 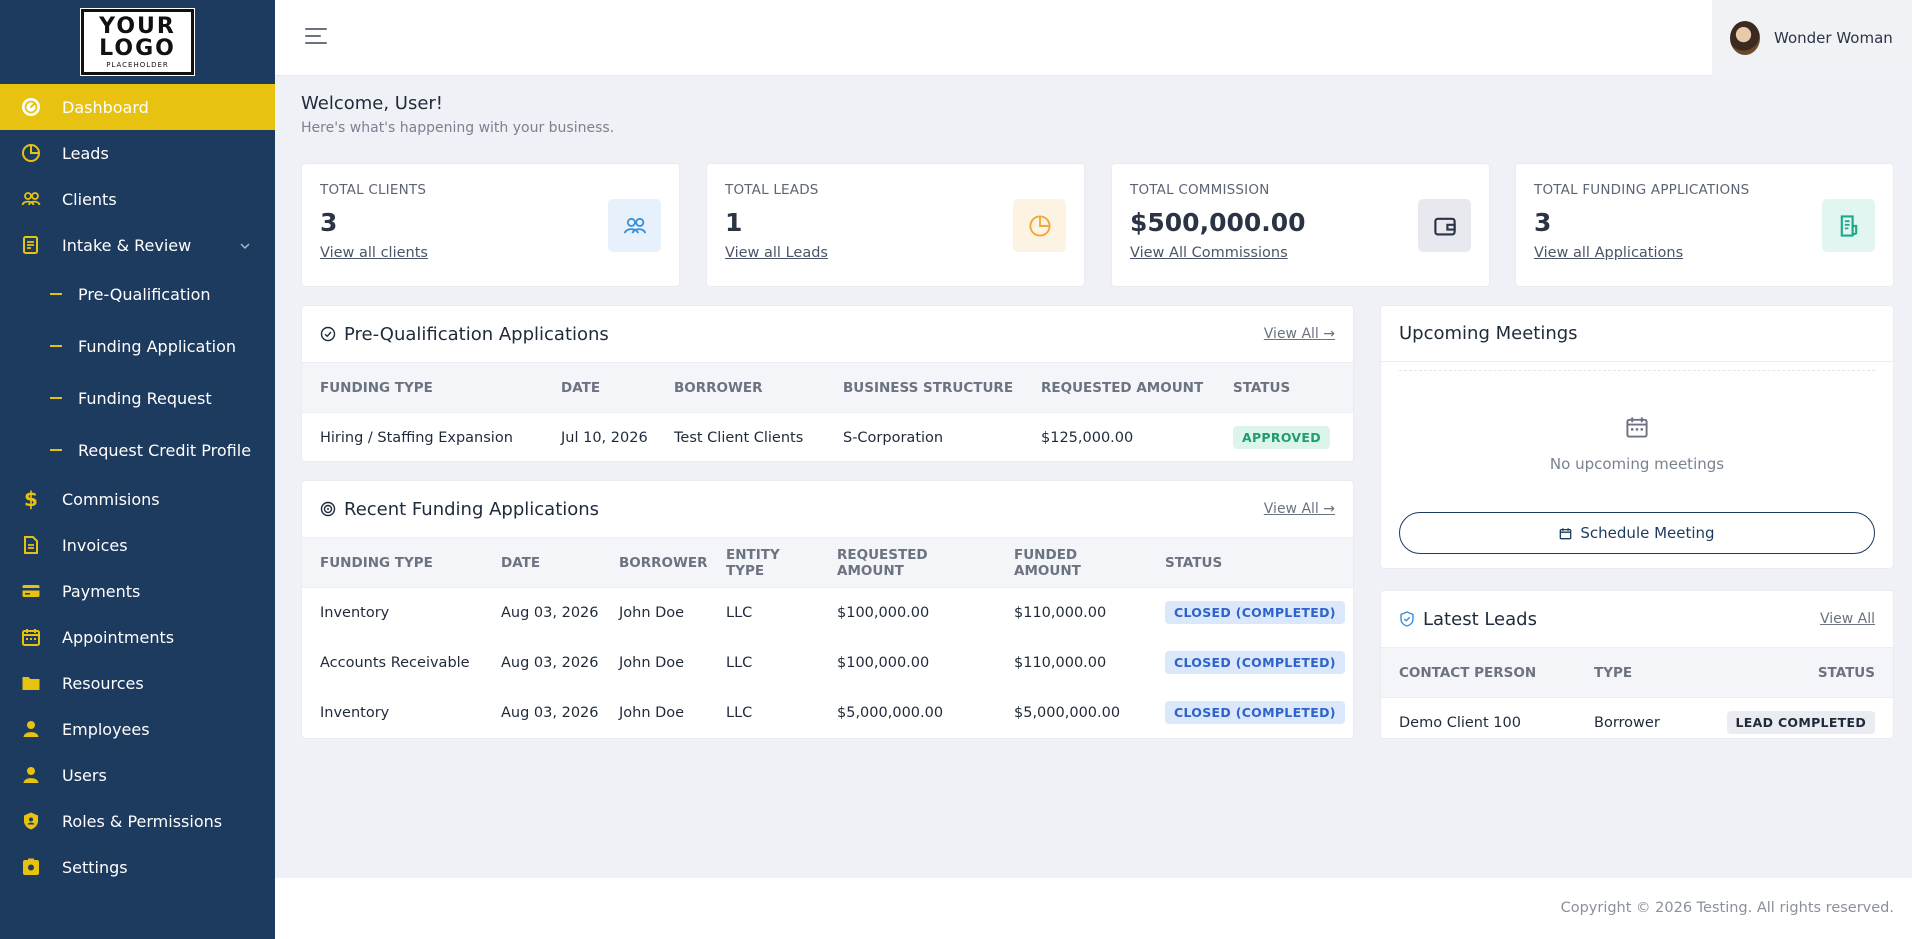 I want to click on view-all-clients-link: View all clients, so click(x=374, y=253).